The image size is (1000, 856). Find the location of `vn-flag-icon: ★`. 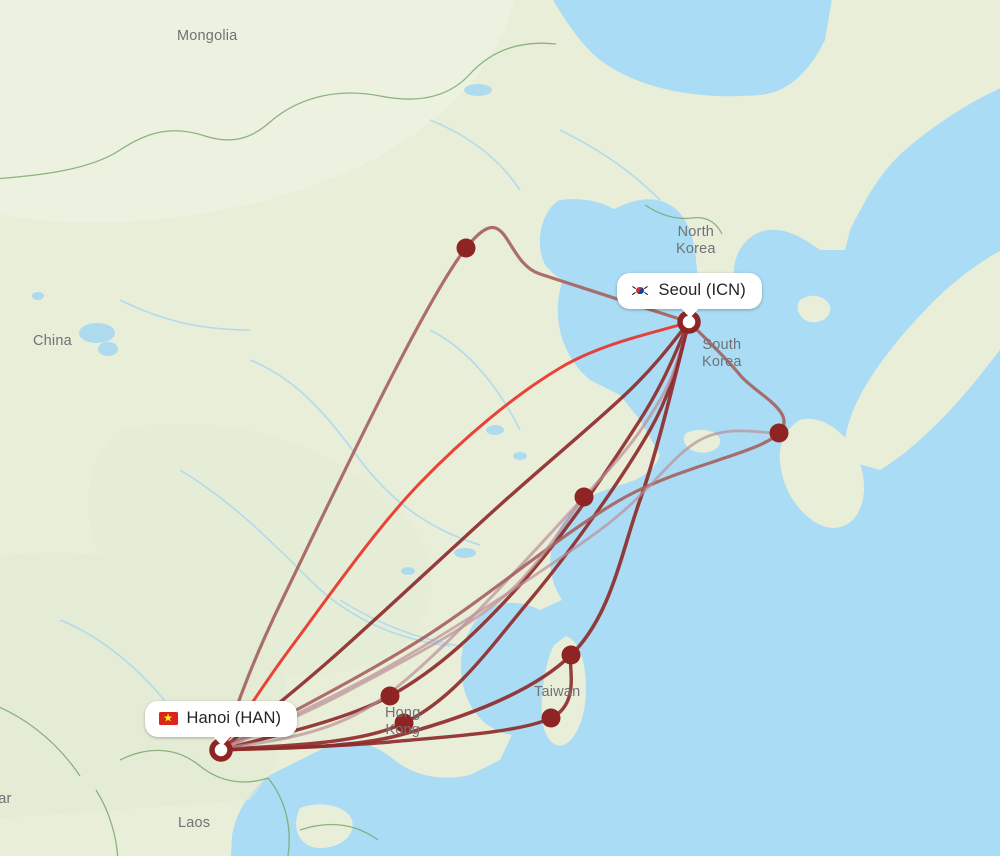

vn-flag-icon: ★ is located at coordinates (168, 718).